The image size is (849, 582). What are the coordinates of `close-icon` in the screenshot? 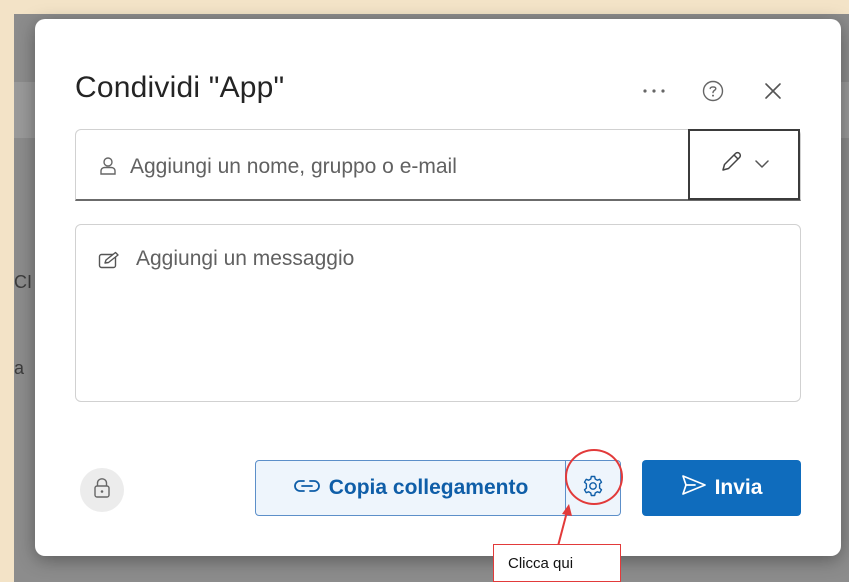 It's located at (773, 91).